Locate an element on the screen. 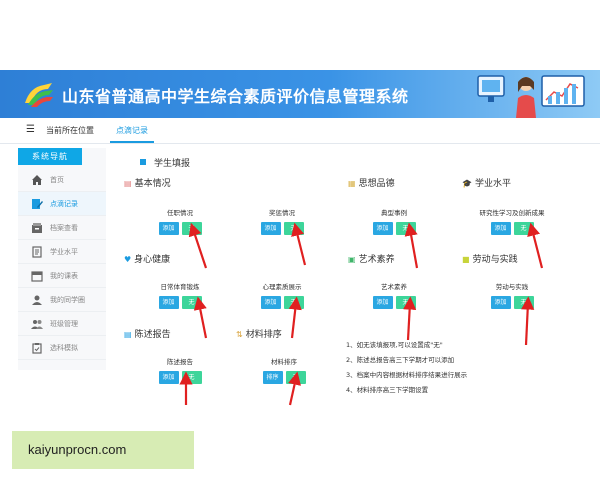  sidebar-item-records: 点滴记录 is located at coordinates (62, 204).